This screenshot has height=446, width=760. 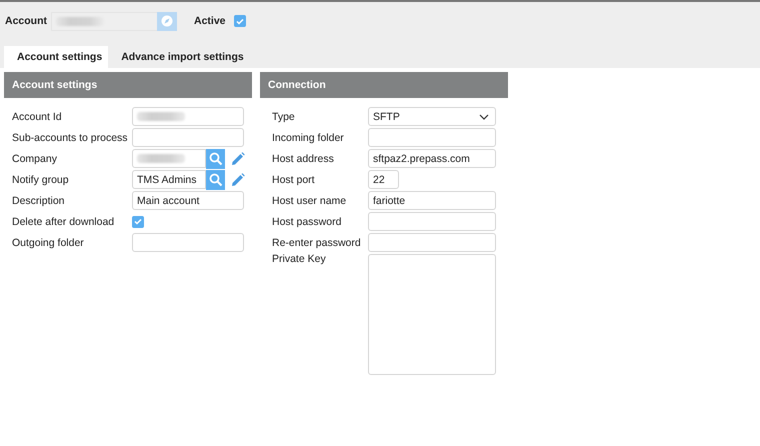 What do you see at coordinates (384, 85) in the screenshot?
I see `panel-header: Connection` at bounding box center [384, 85].